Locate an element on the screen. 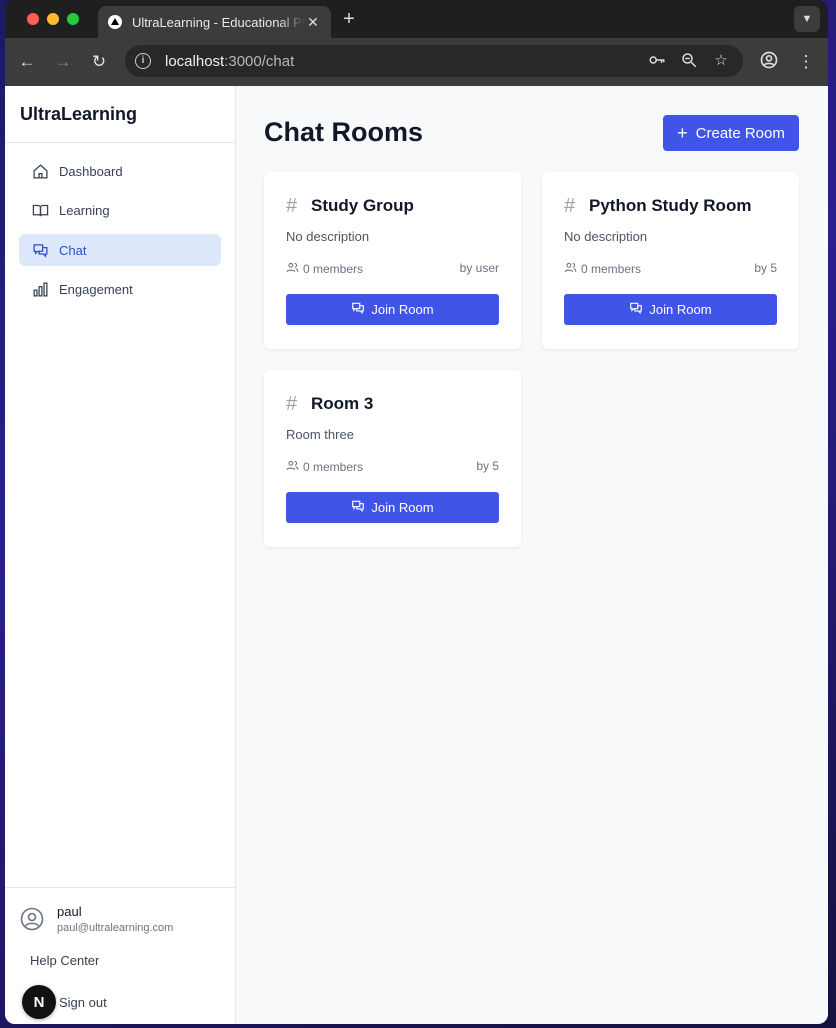 The height and width of the screenshot is (1028, 836). sidebar-item-dashboard: Dashboard is located at coordinates (120, 171).